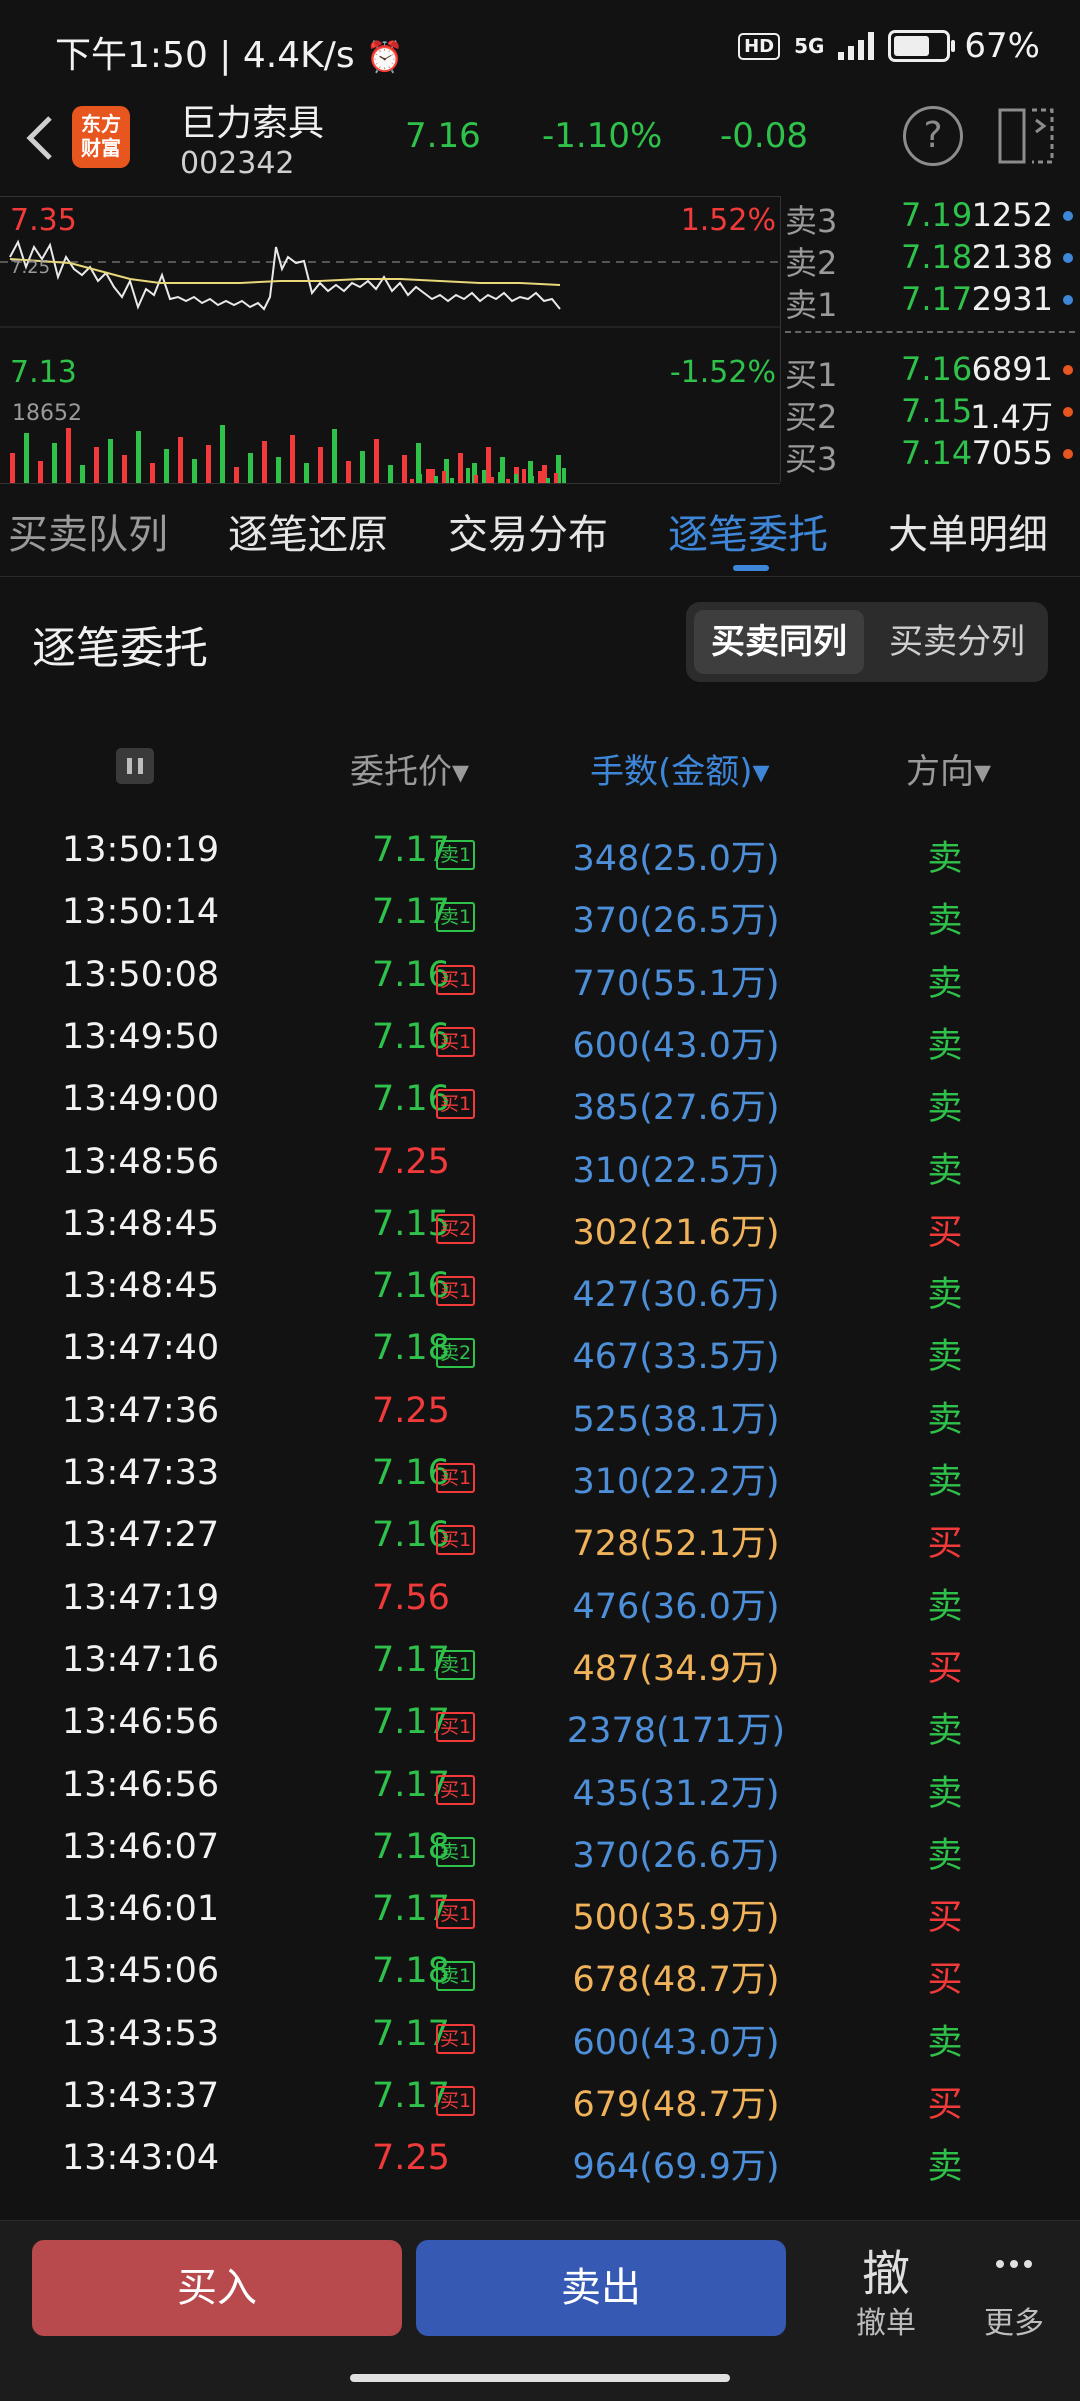 This screenshot has width=1080, height=2401. Describe the element at coordinates (930, 302) in the screenshot. I see `ask-1-row: 卖1 7.17 2931` at that location.